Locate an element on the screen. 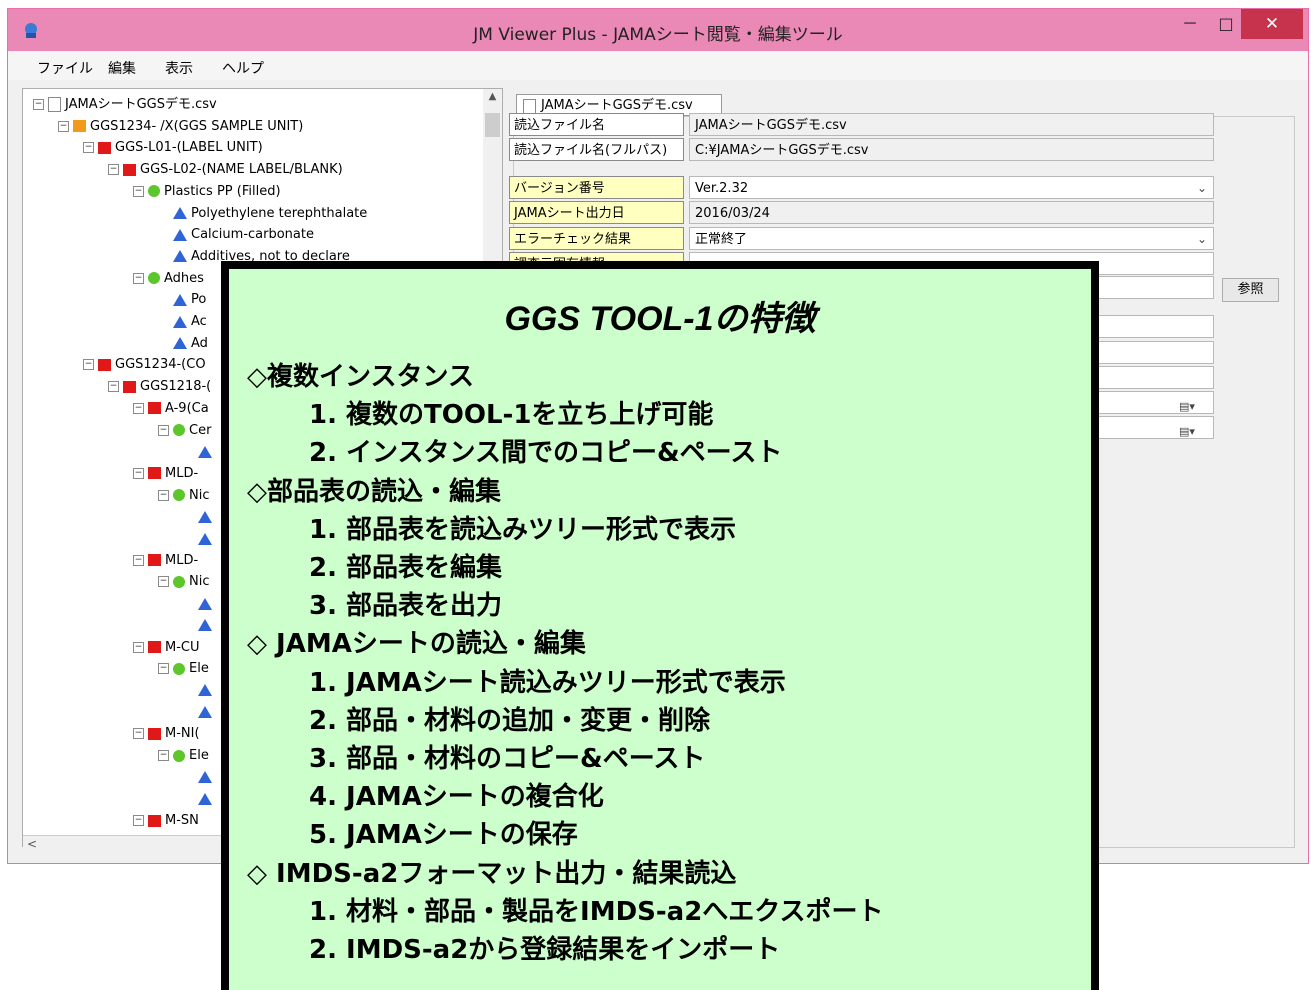 The width and height of the screenshot is (1311, 990). menu-edit: 編集 is located at coordinates (122, 68).